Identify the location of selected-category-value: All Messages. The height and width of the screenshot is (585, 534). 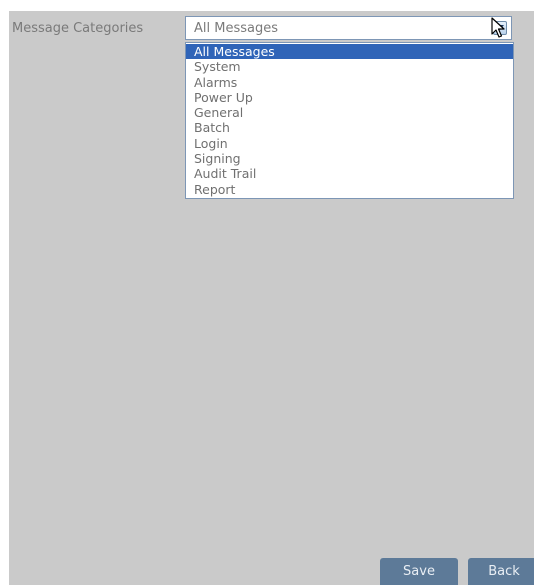
(236, 28).